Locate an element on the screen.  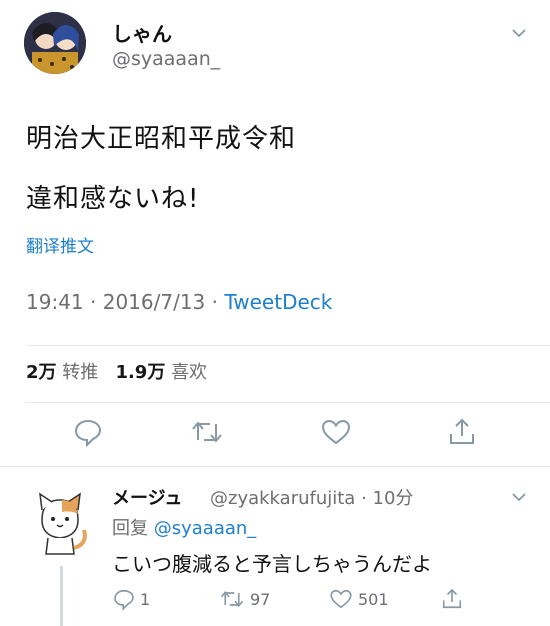
author-avatar is located at coordinates (55, 43).